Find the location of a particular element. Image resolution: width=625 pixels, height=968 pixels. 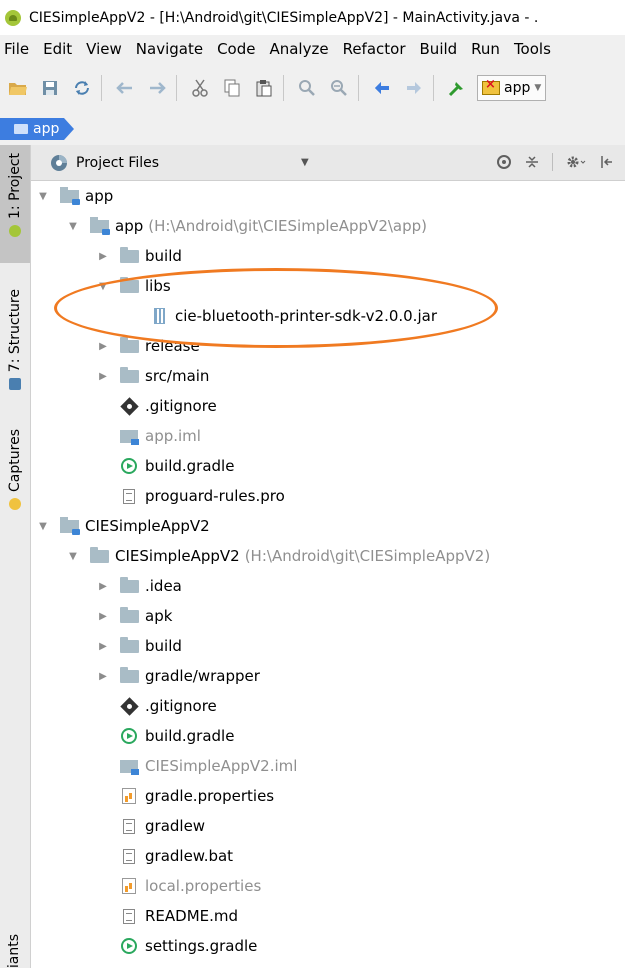

tree-item-label: build.gradle is located at coordinates (190, 466).